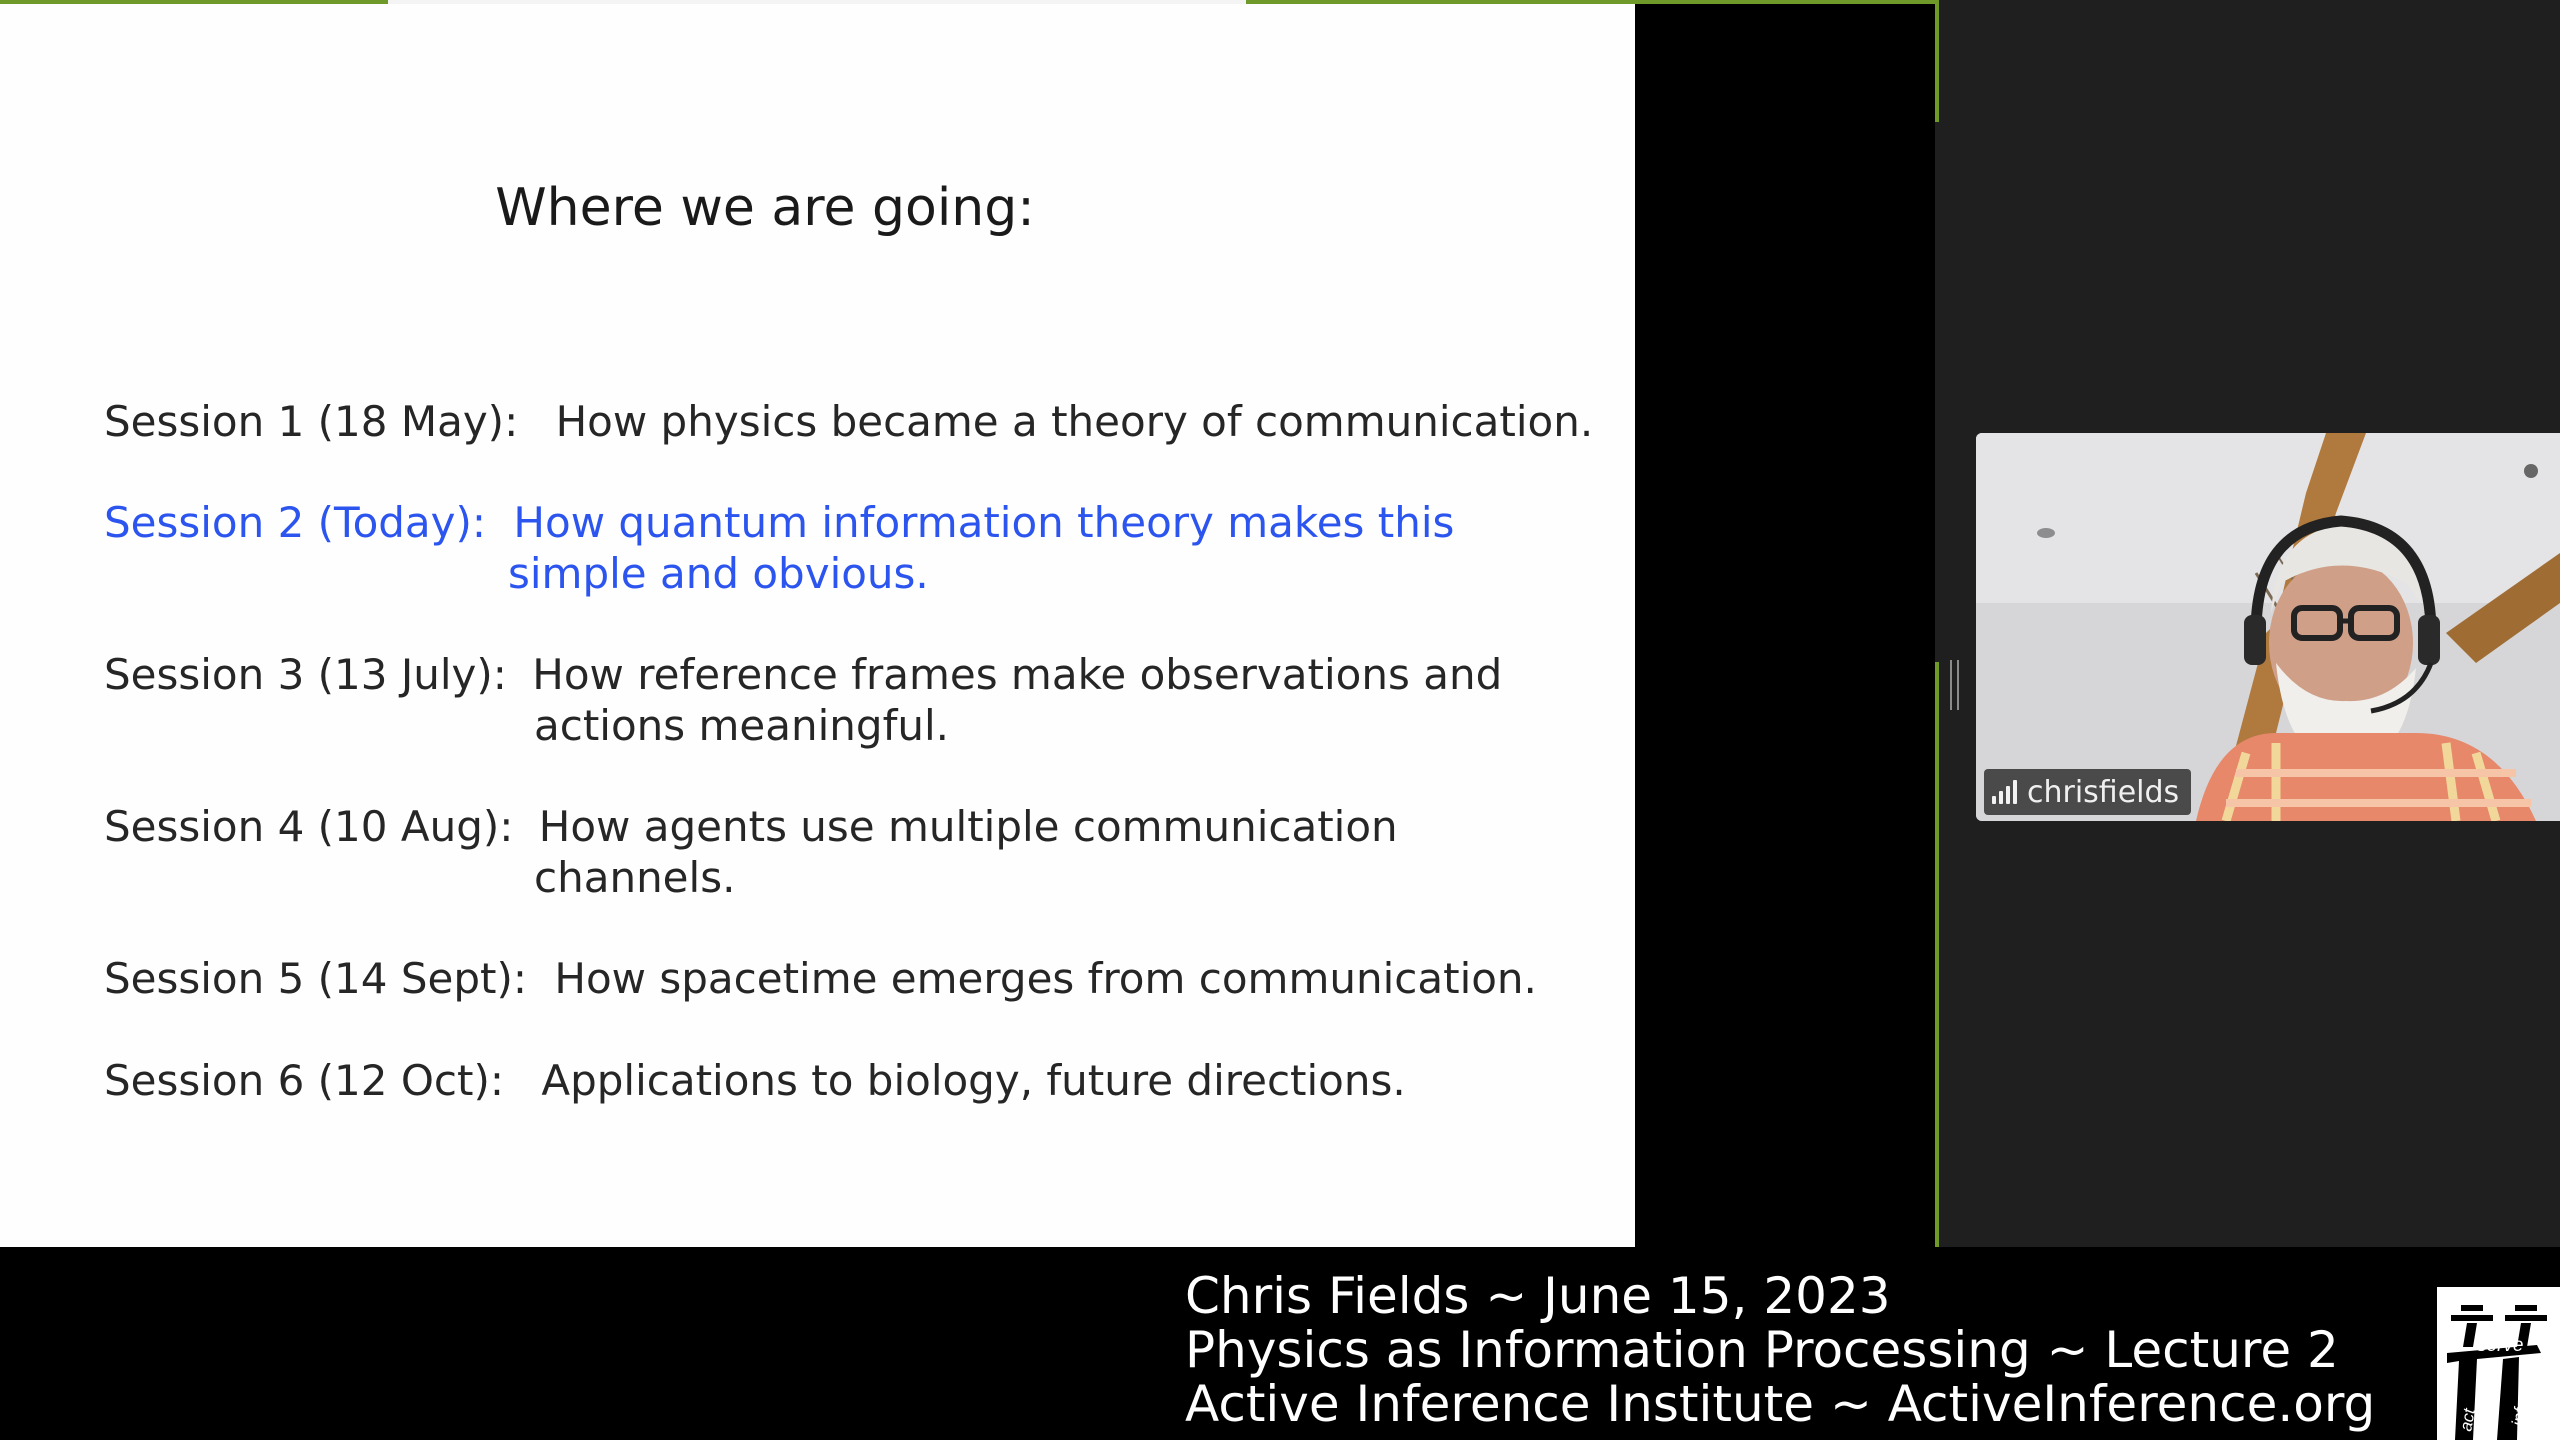 This screenshot has height=1440, width=2560. I want to click on participant-name-tag: chrisfields, so click(2088, 792).